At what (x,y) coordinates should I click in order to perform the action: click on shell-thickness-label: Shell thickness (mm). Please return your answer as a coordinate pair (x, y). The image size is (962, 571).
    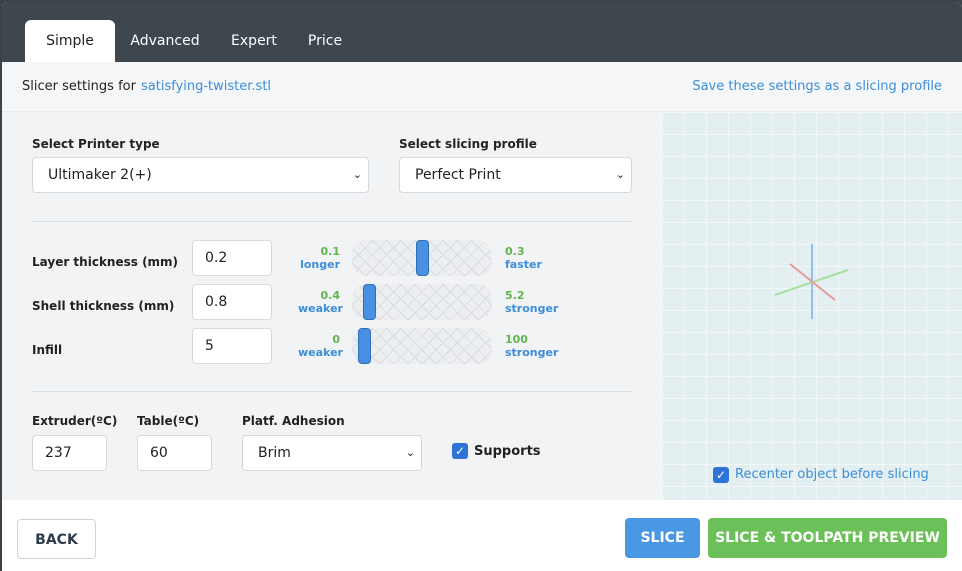
    Looking at the image, I should click on (103, 306).